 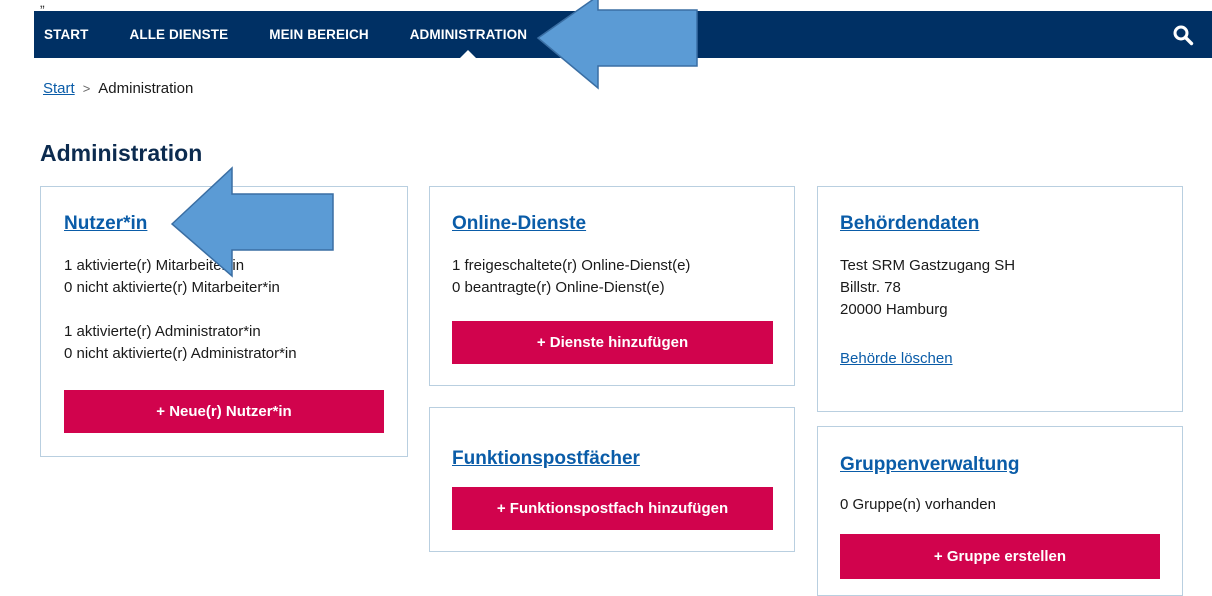 I want to click on users-active-staff: 1 aktivierte(r) Mitarbeiter*in, so click(x=154, y=265).